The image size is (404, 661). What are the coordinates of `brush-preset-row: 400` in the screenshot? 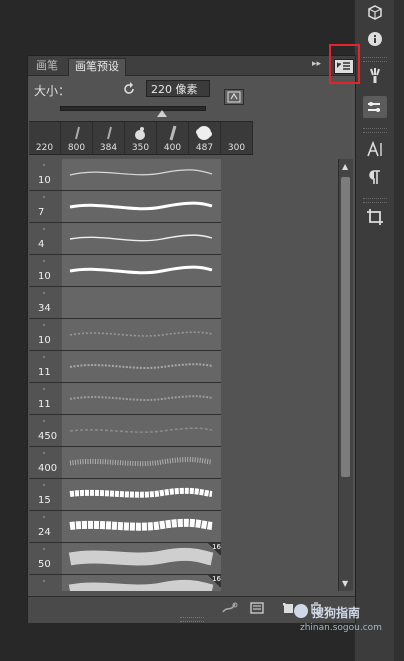 It's located at (125, 463).